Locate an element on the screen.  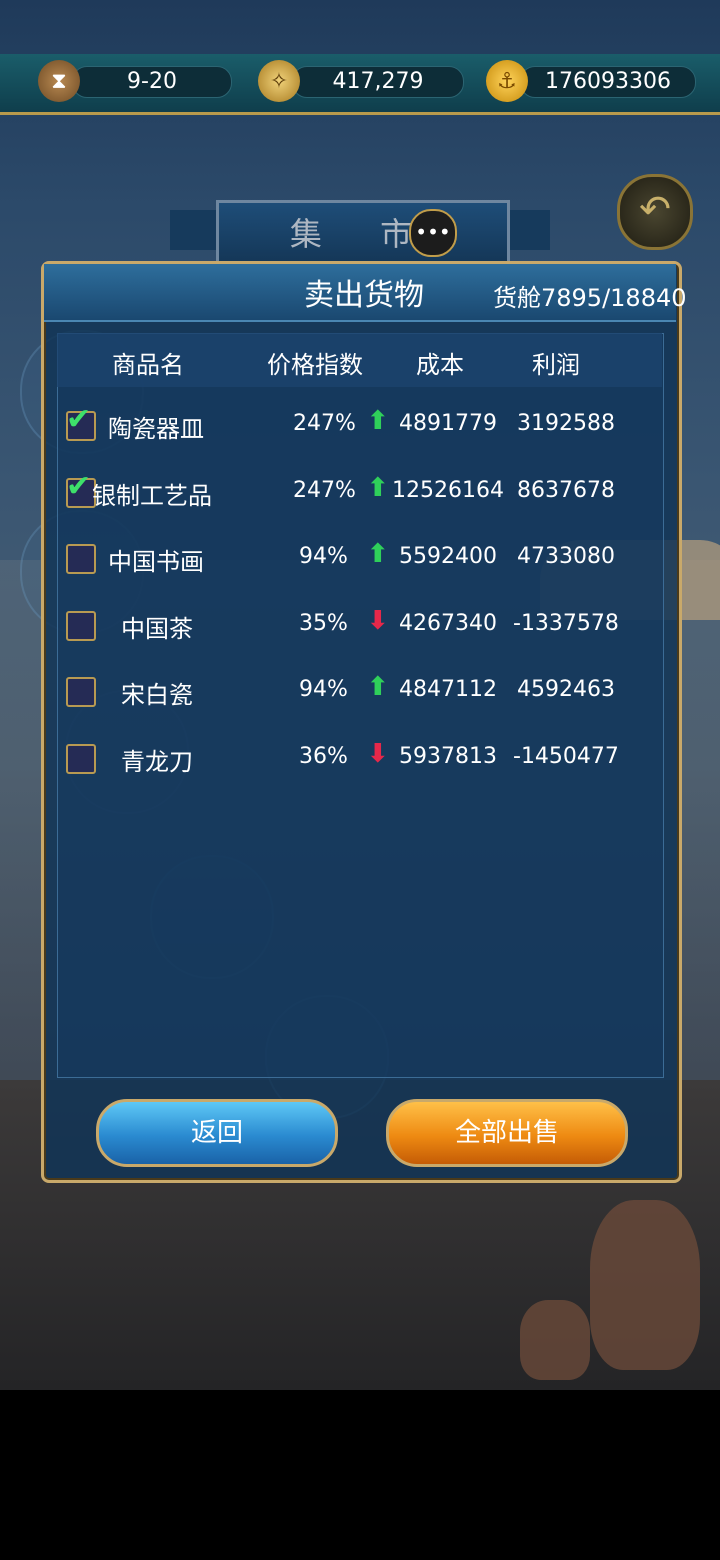
cargo-capacity: 货舱7895/18840 is located at coordinates (590, 298).